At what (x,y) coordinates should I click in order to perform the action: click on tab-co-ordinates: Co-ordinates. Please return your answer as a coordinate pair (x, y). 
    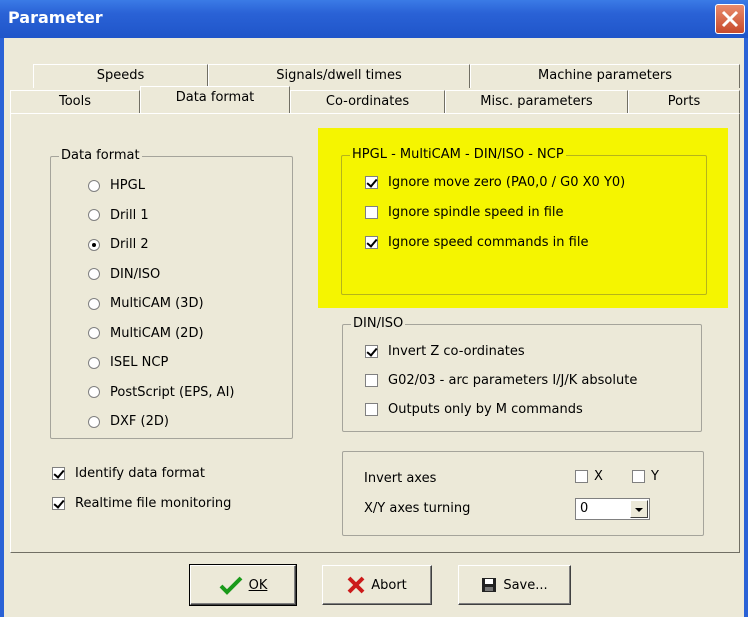
    Looking at the image, I should click on (367, 102).